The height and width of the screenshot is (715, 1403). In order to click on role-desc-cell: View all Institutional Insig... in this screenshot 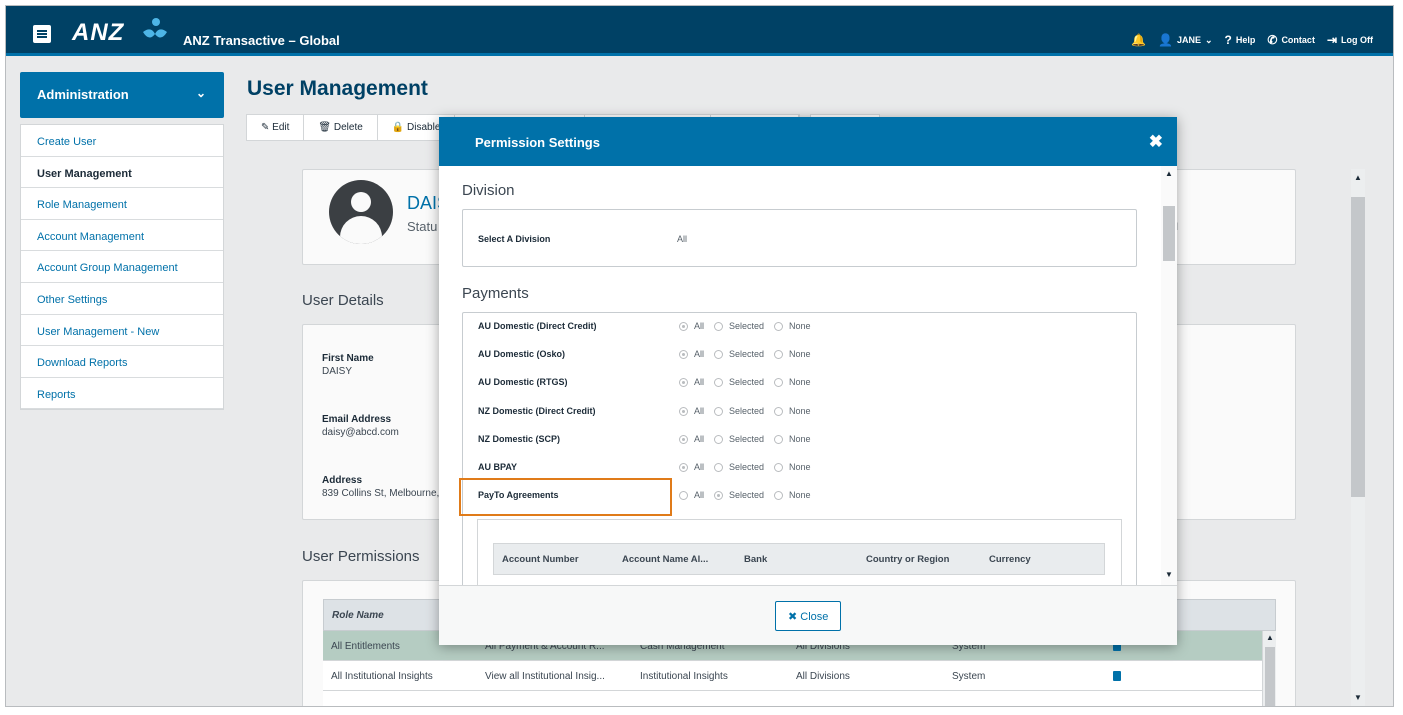, I will do `click(545, 676)`.